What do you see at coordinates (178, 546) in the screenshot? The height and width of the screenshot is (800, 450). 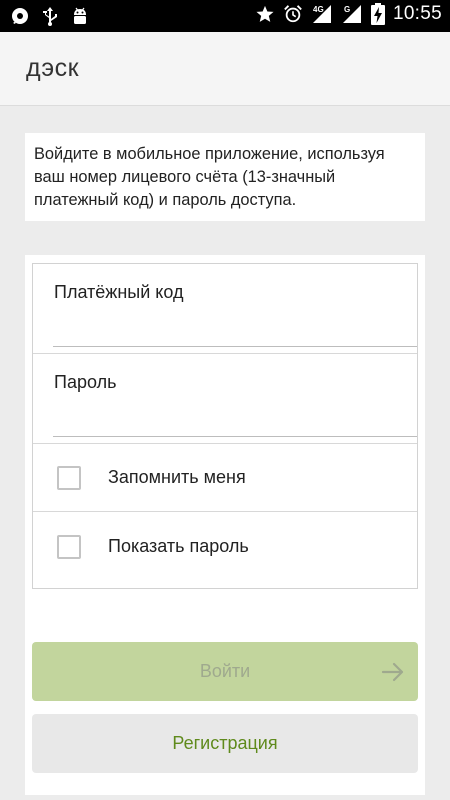 I see `show-password-label: Показать пароль` at bounding box center [178, 546].